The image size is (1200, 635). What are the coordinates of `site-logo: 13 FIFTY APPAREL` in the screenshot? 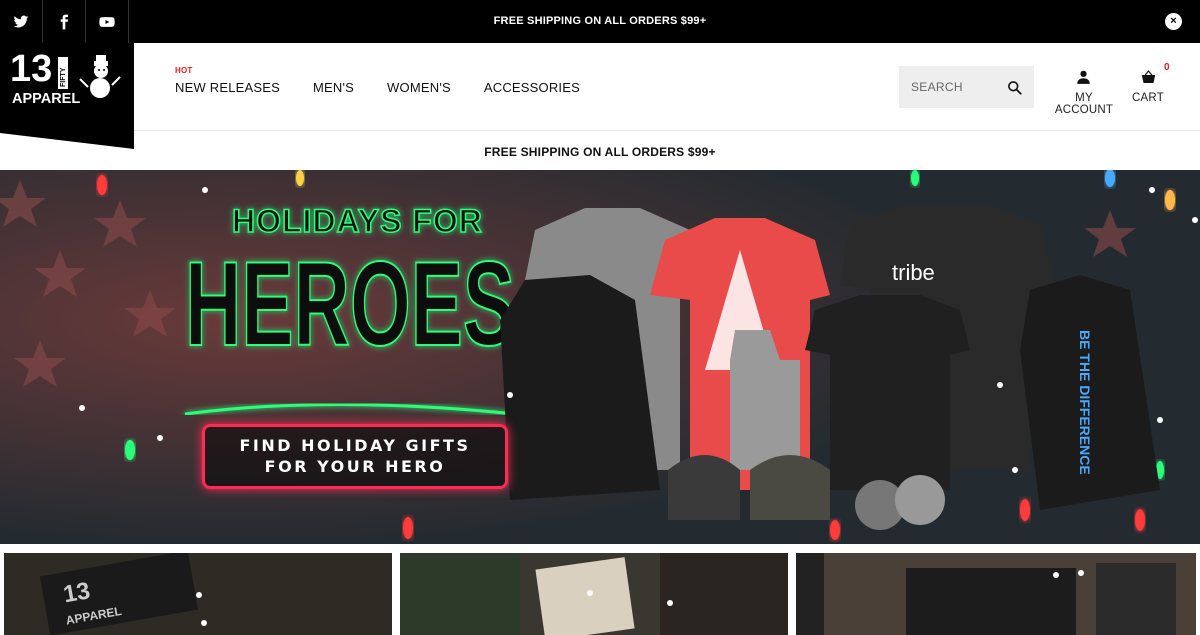 It's located at (67, 96).